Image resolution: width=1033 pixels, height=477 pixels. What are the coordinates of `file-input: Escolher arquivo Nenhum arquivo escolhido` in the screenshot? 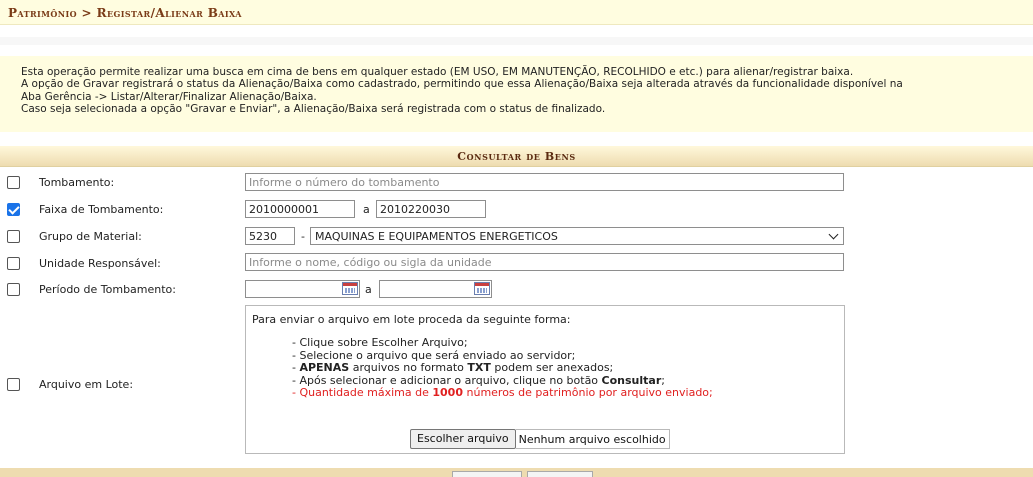 It's located at (540, 439).